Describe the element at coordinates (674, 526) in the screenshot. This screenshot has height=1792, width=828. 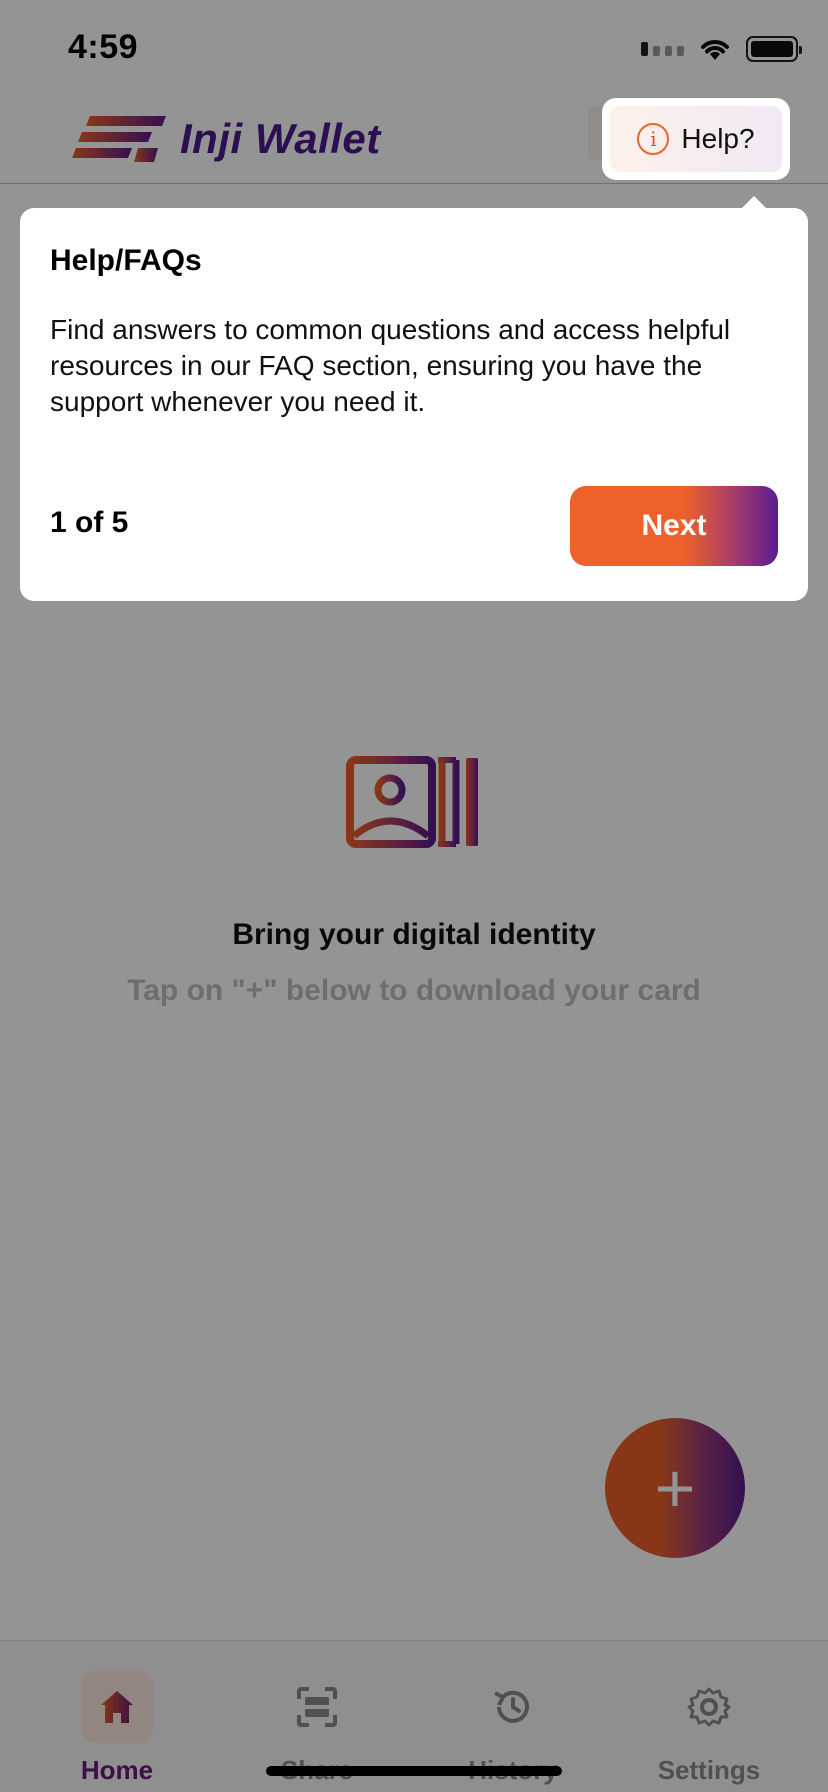
I see `next-button: Next` at that location.